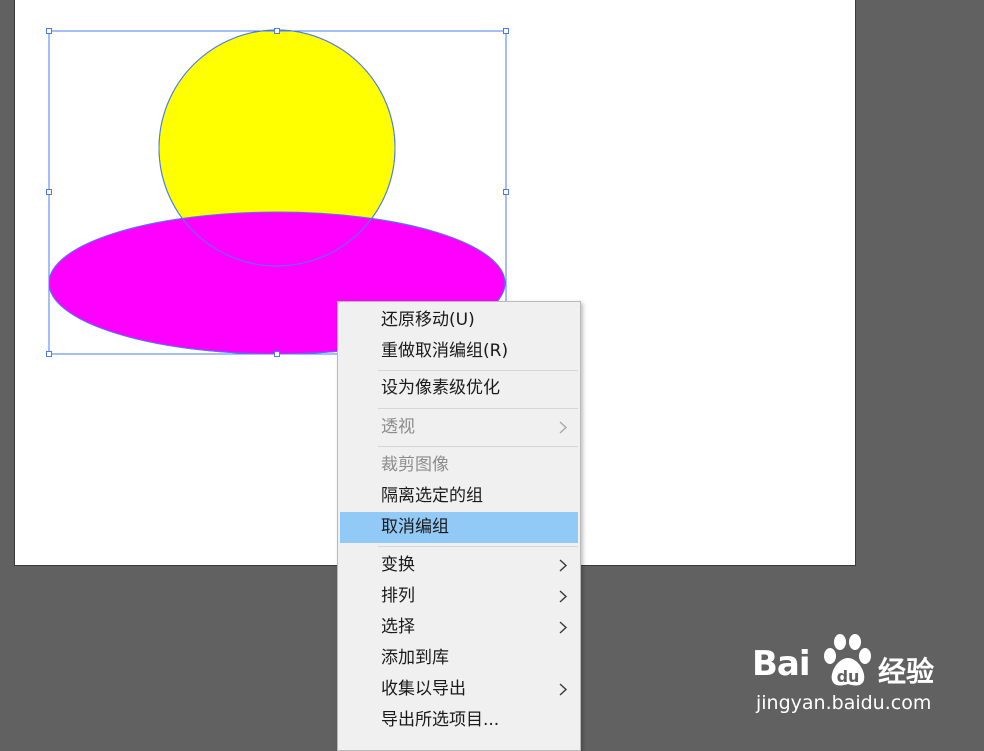 This screenshot has height=751, width=984. I want to click on menu-item-undo-move: 还原移动(U), so click(459, 320).